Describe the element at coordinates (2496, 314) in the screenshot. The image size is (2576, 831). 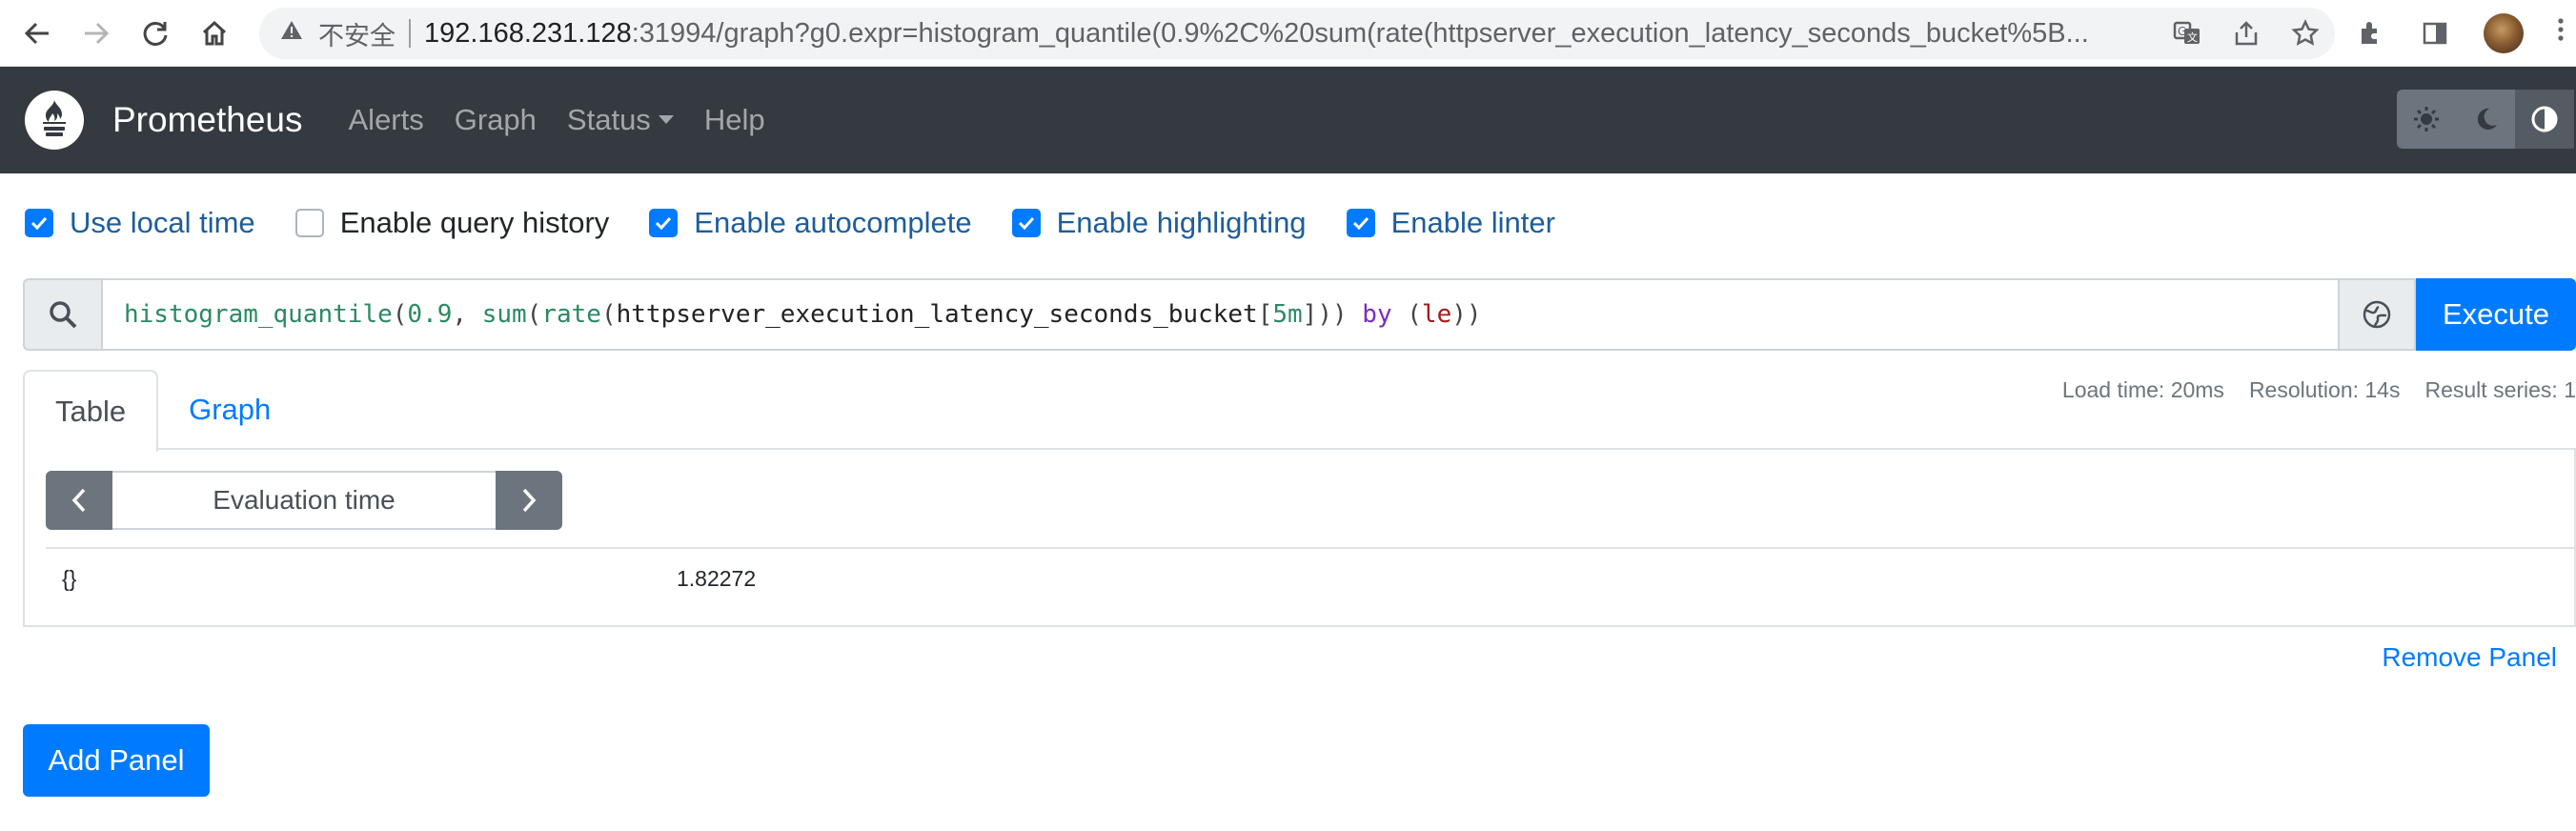
I see `execute-button: Execute` at that location.